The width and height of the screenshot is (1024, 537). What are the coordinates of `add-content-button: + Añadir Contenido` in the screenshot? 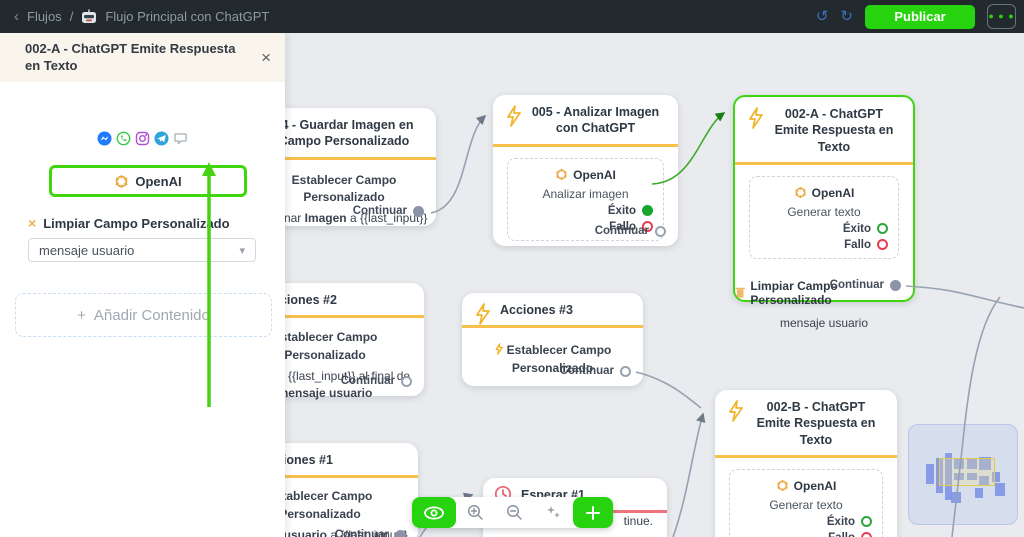 It's located at (143, 315).